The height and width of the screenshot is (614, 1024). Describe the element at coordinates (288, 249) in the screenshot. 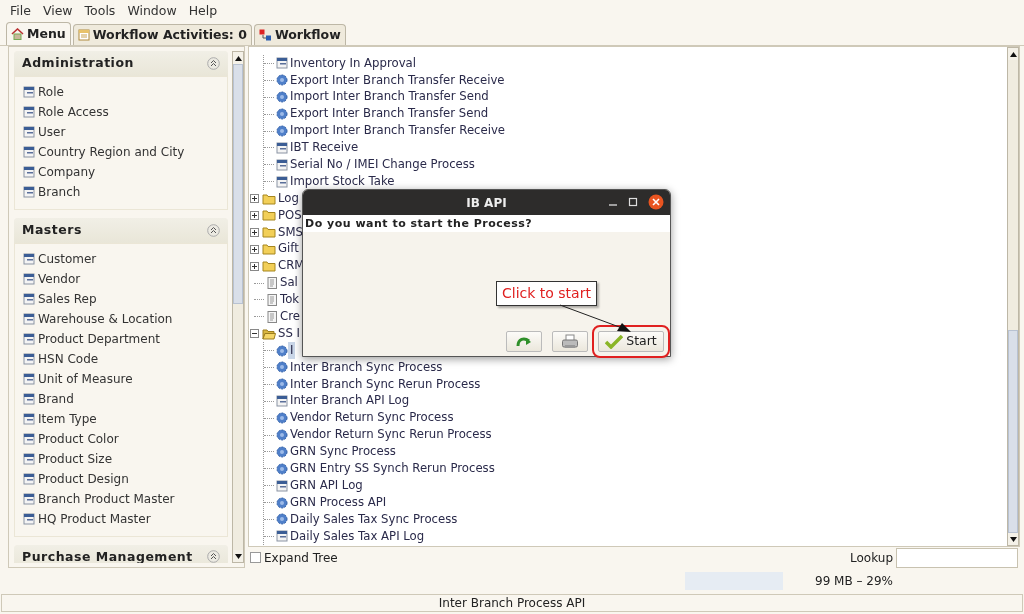

I see `tree-item: Gift` at that location.